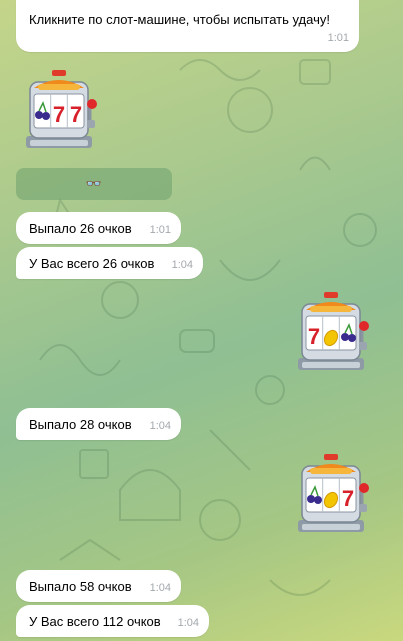 Image resolution: width=403 pixels, height=641 pixels. I want to click on message-text: Выпало 58 очков, so click(80, 586).